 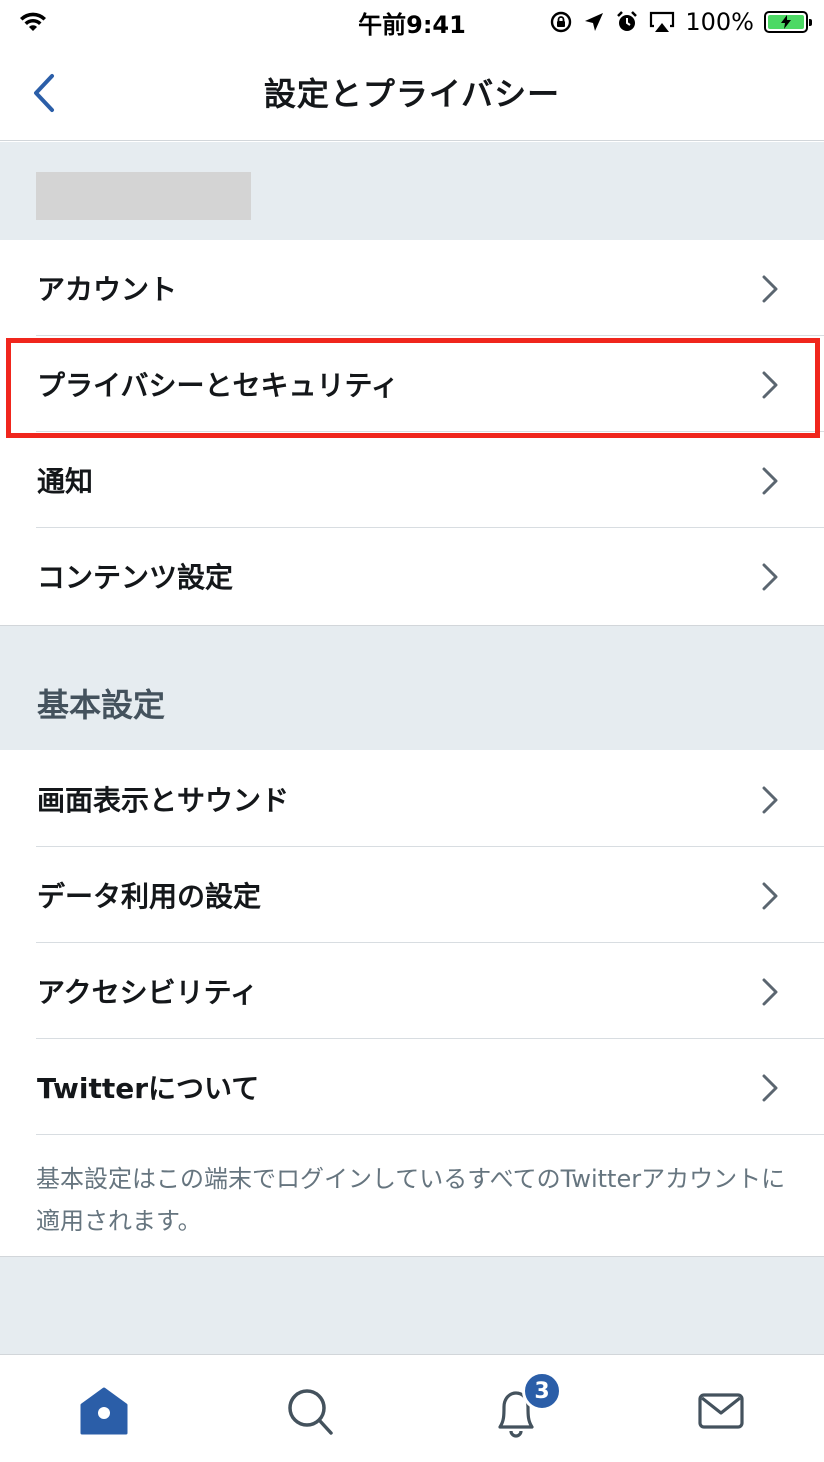 I want to click on status-left, so click(x=78, y=22).